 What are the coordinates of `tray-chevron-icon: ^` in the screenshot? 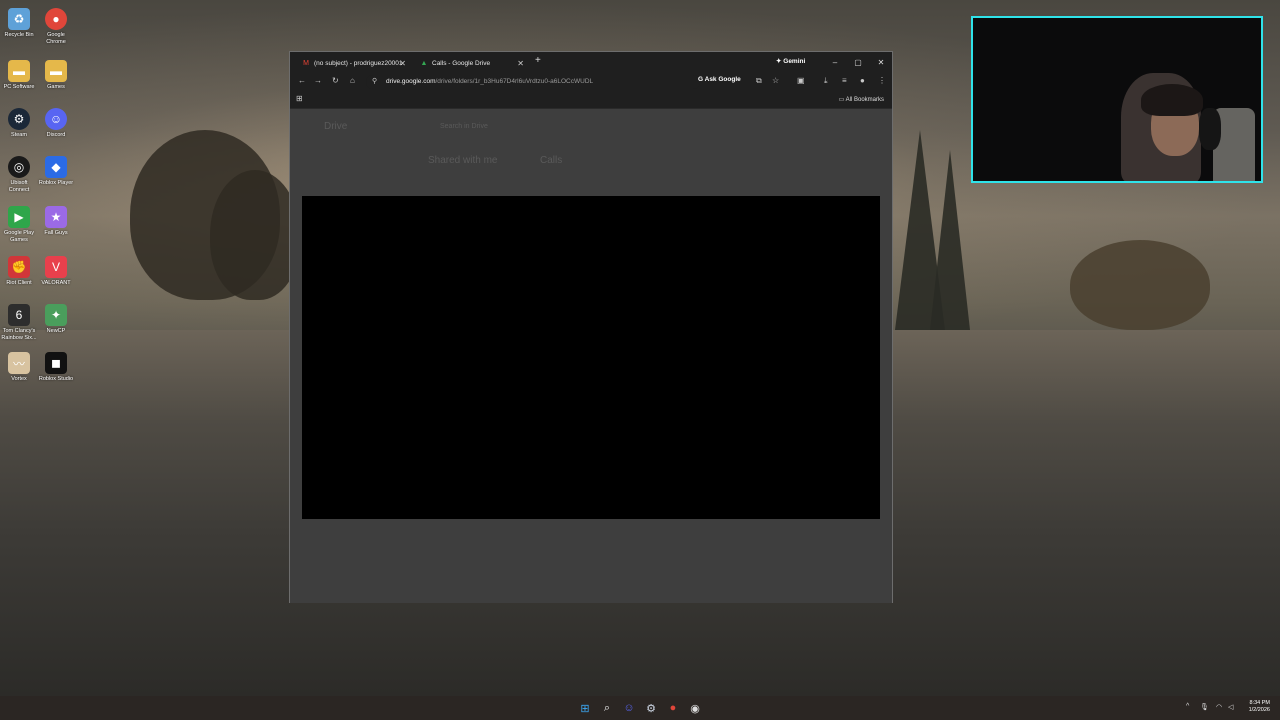 It's located at (1187, 706).